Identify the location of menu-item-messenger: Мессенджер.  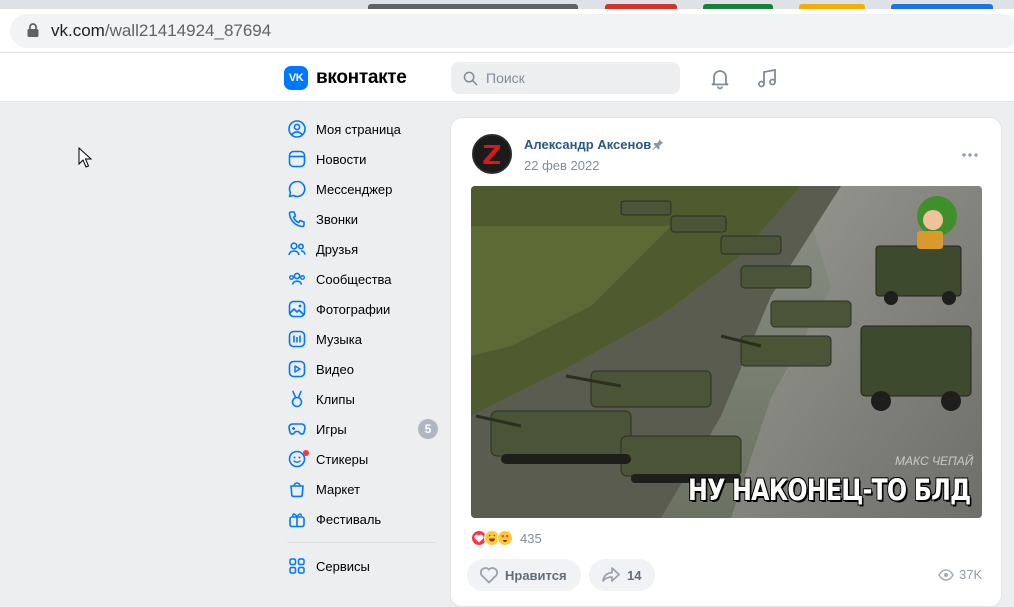
(364, 189).